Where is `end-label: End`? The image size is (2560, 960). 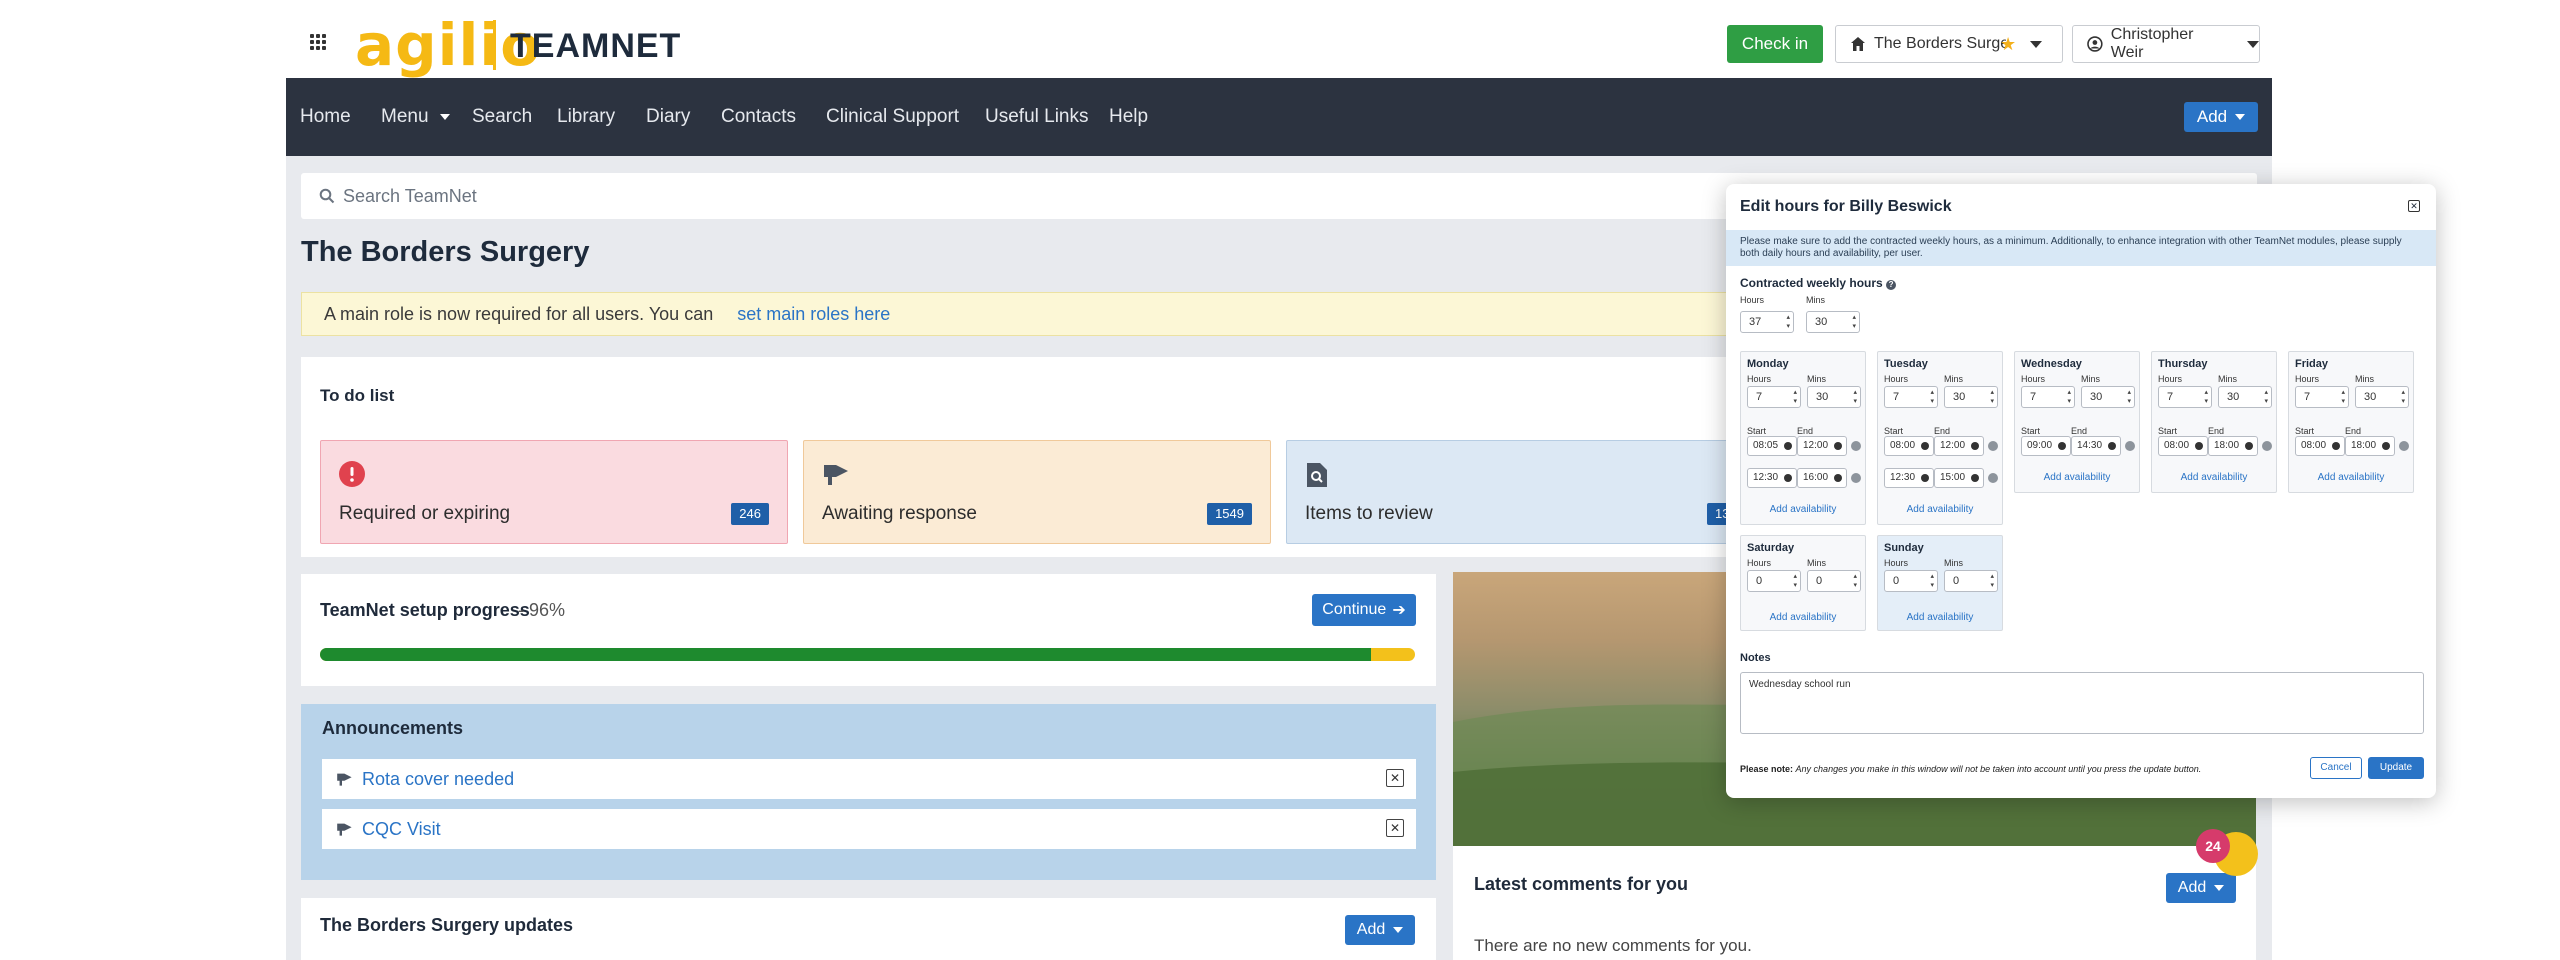 end-label: End is located at coordinates (1942, 431).